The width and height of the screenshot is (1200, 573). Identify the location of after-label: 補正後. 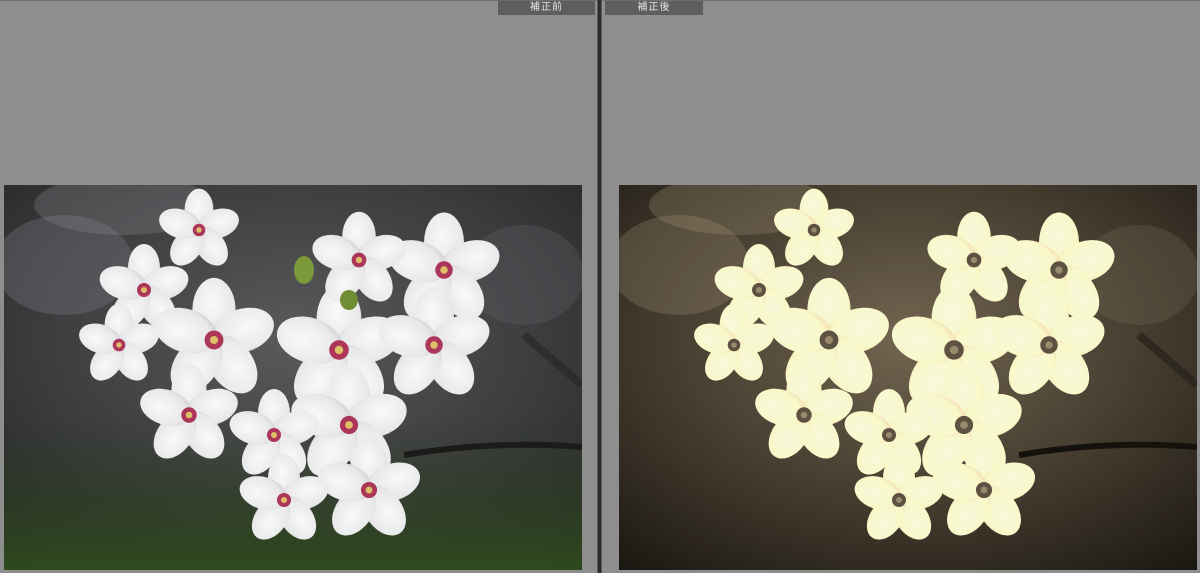
(654, 8).